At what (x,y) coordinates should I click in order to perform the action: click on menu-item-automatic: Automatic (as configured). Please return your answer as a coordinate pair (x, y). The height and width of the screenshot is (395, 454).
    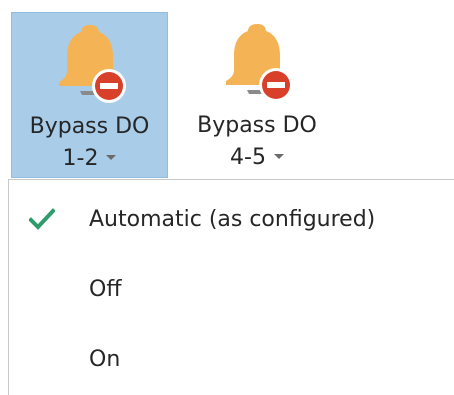
    Looking at the image, I should click on (231, 220).